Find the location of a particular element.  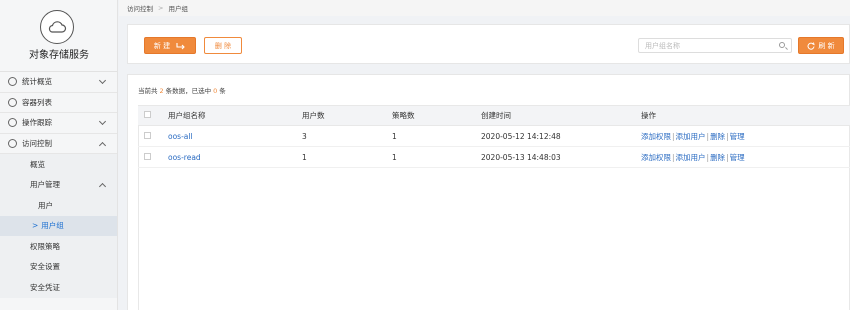

column-header: 操作 is located at coordinates (742, 115).